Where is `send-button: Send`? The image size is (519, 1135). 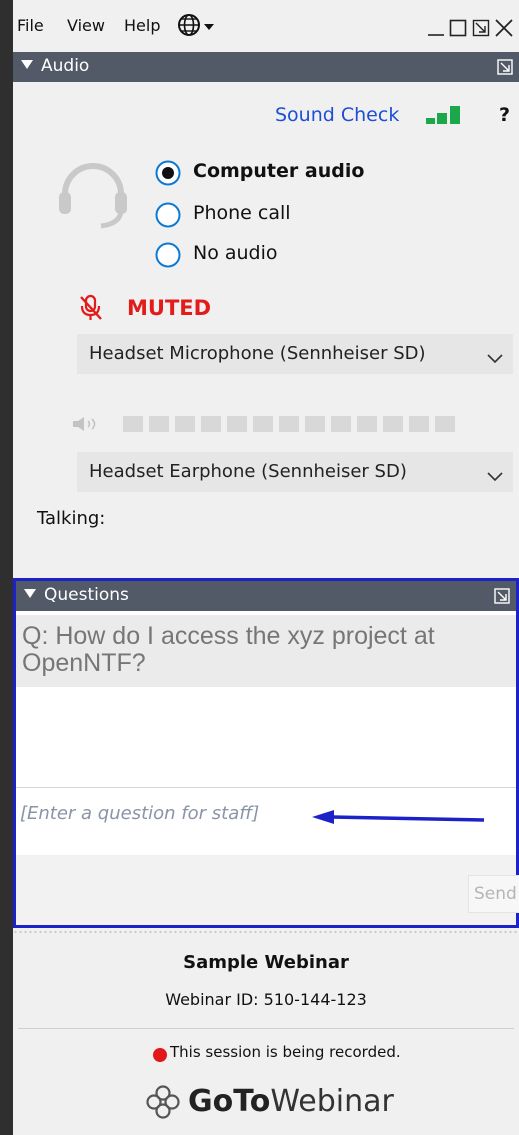
send-button: Send is located at coordinates (493, 894).